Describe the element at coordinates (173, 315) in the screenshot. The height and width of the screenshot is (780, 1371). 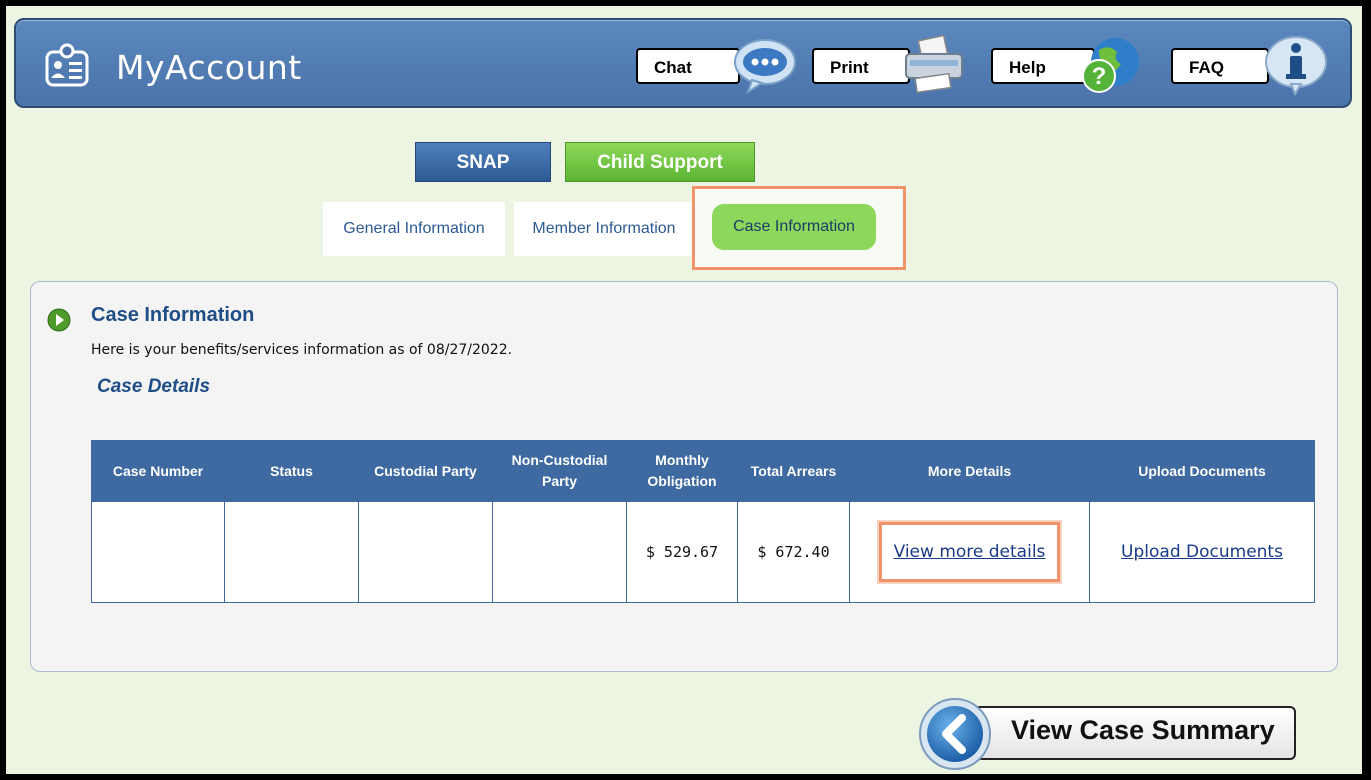
I see `section-title: Case Information` at that location.